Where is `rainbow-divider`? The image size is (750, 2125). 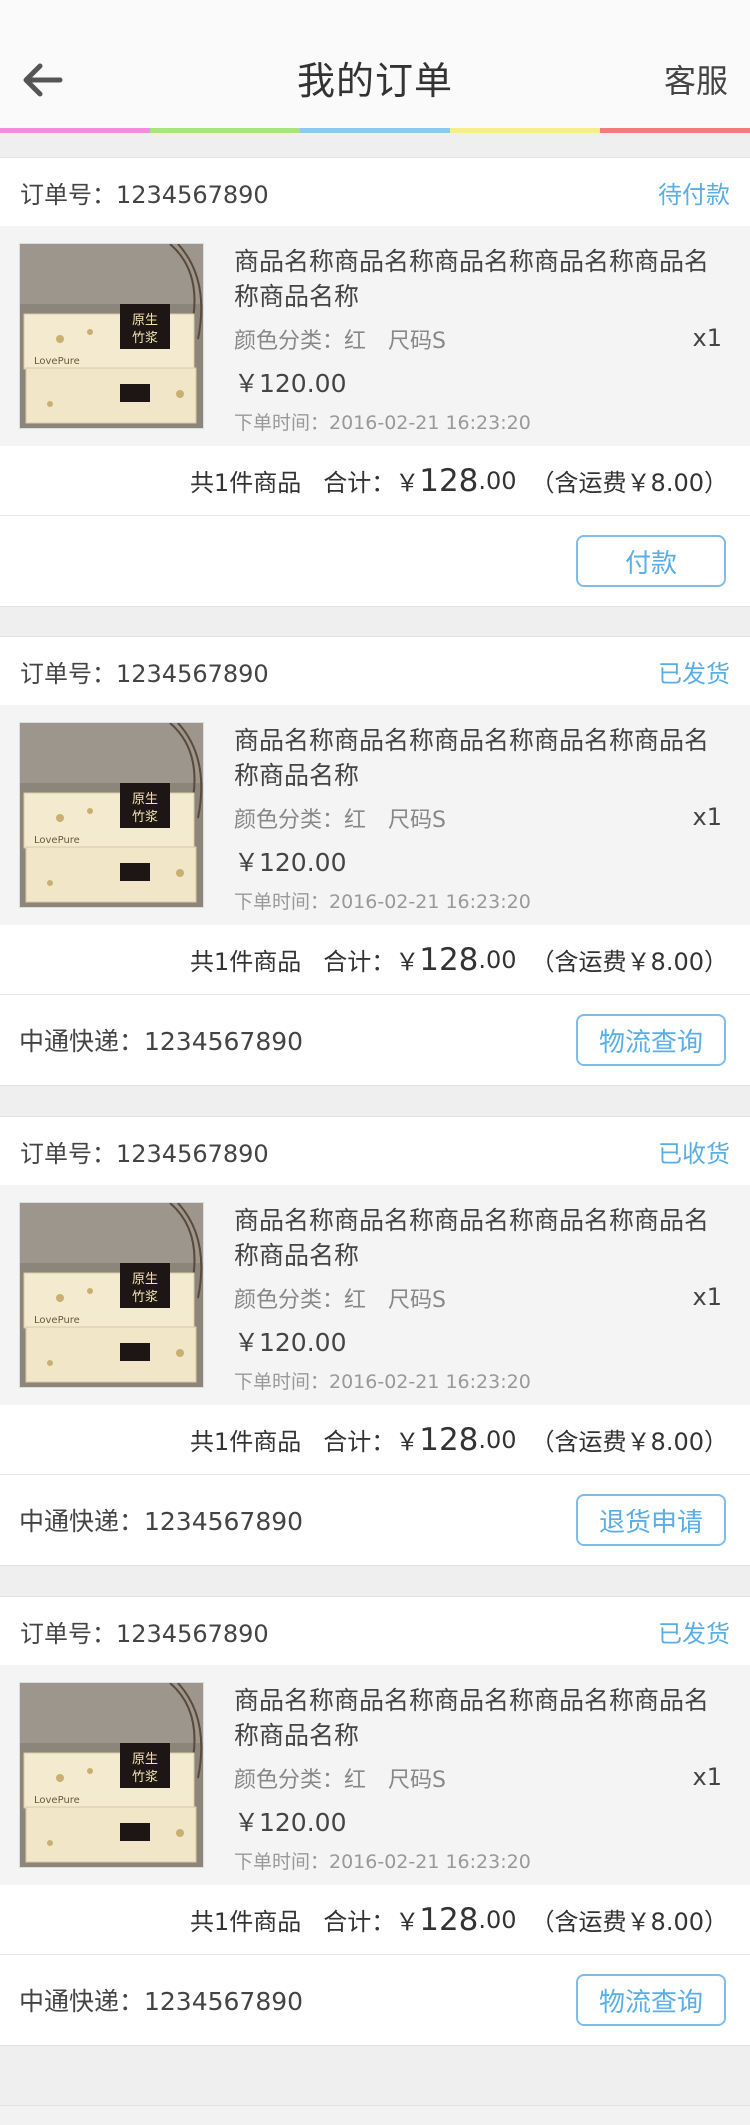 rainbow-divider is located at coordinates (375, 130).